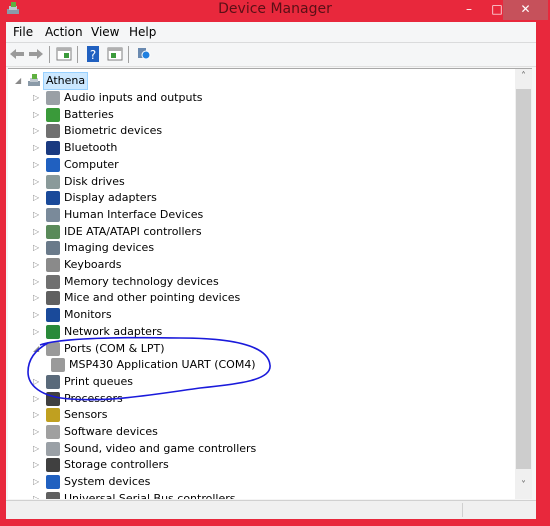 This screenshot has width=550, height=526. I want to click on status-bar, so click(271, 509).